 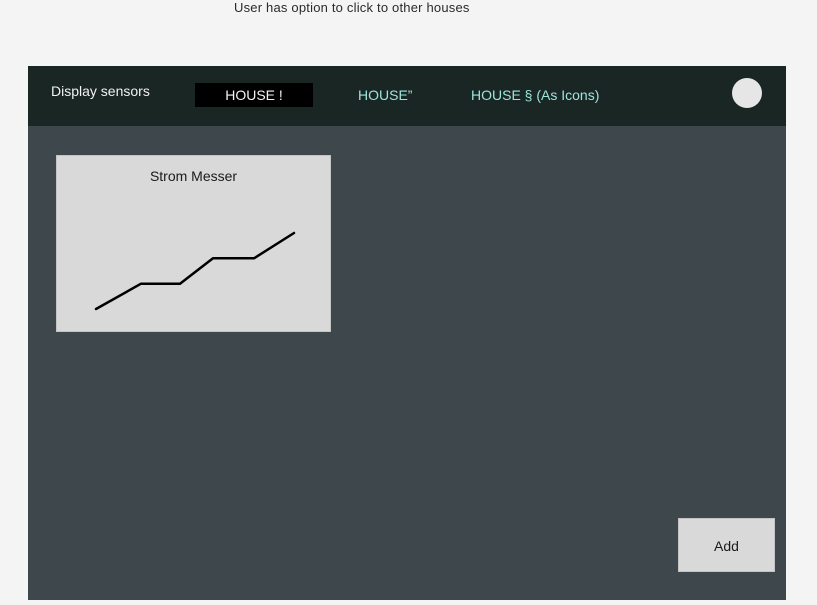 What do you see at coordinates (535, 95) in the screenshot?
I see `tab-house-3: HOUSE § (As Icons)` at bounding box center [535, 95].